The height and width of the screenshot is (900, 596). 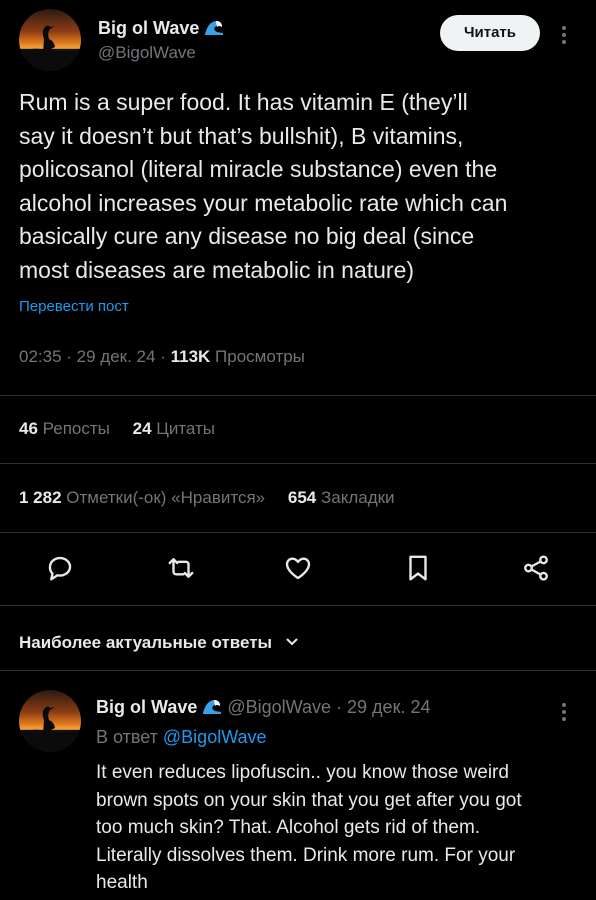 What do you see at coordinates (146, 707) in the screenshot?
I see `reply-author-name: Big ol Wave` at bounding box center [146, 707].